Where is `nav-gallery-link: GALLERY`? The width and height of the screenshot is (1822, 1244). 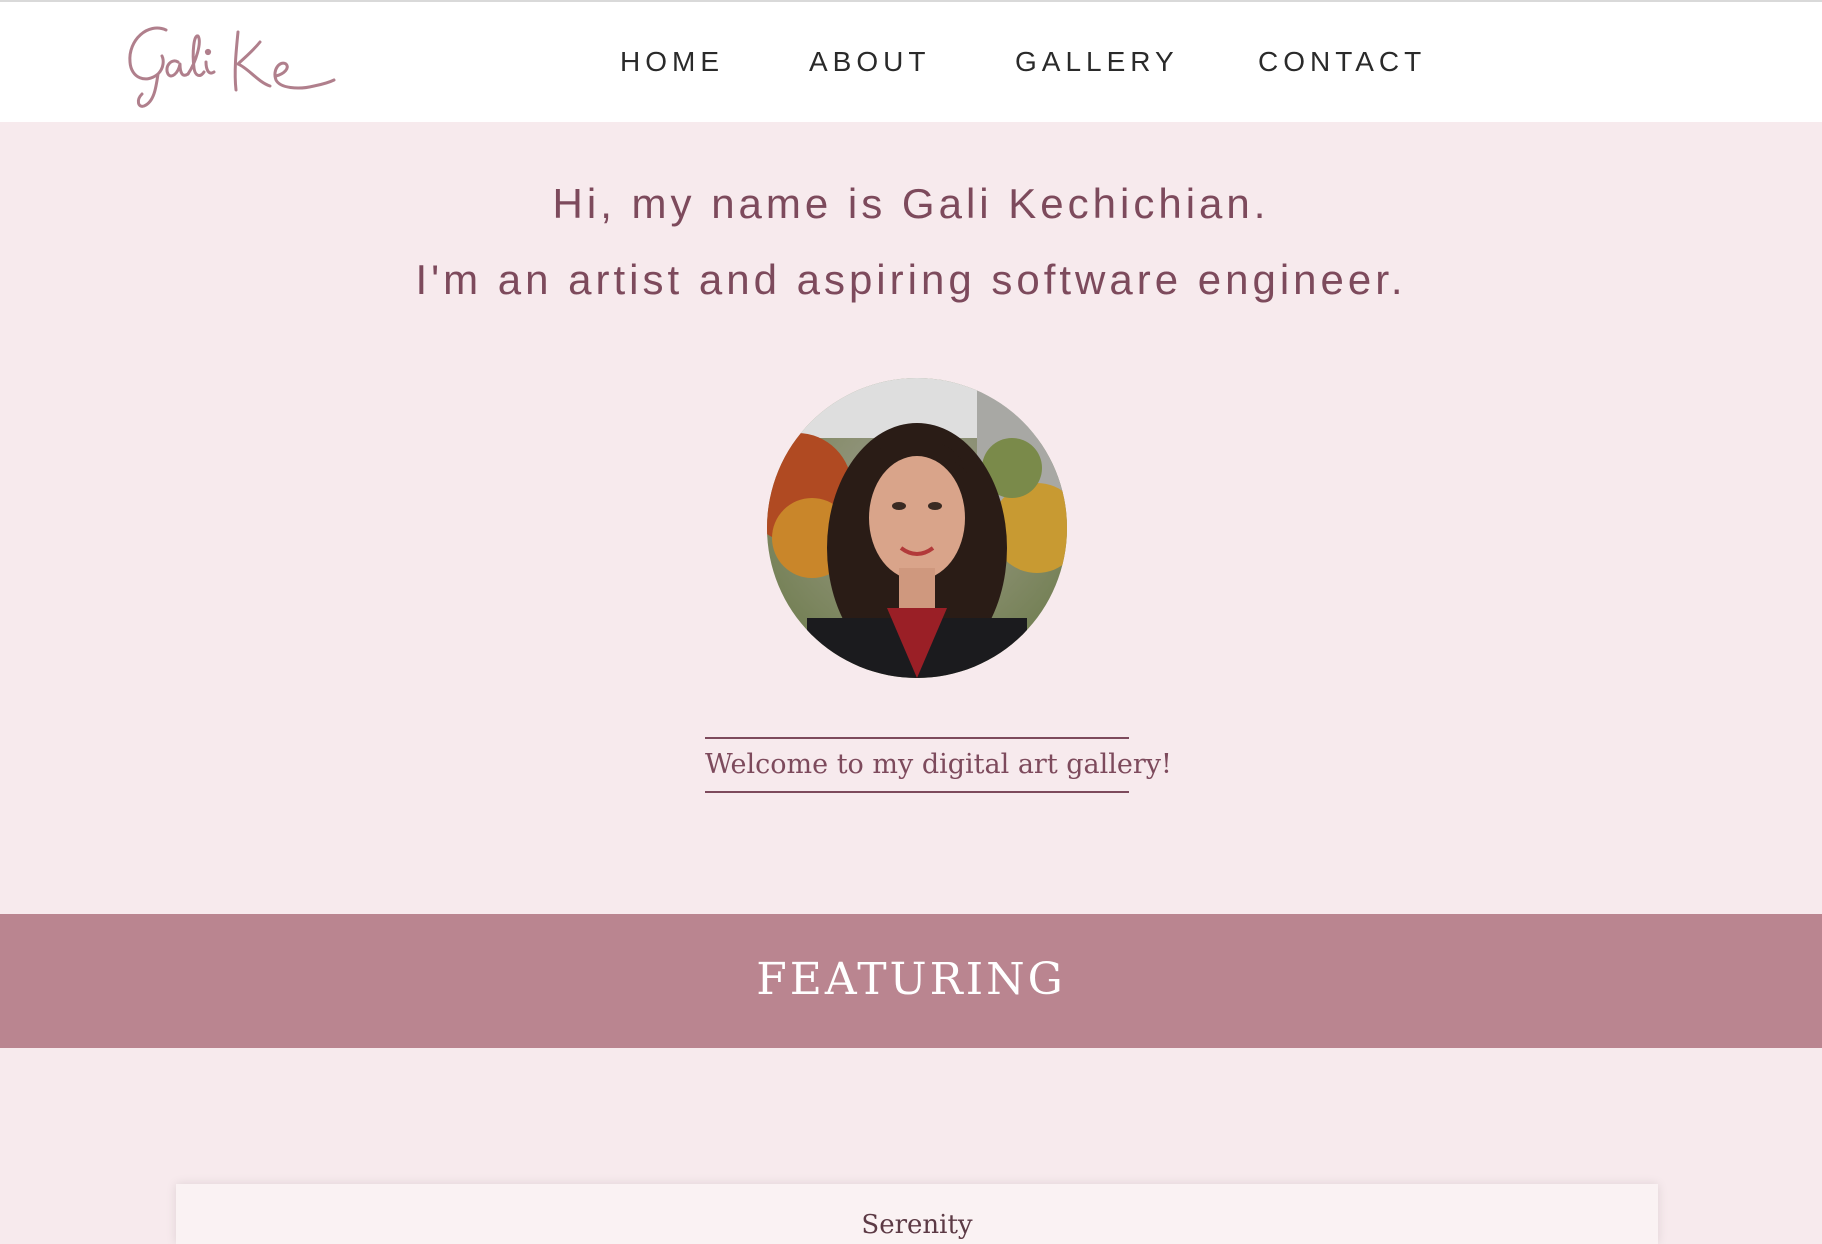 nav-gallery-link: GALLERY is located at coordinates (1097, 62).